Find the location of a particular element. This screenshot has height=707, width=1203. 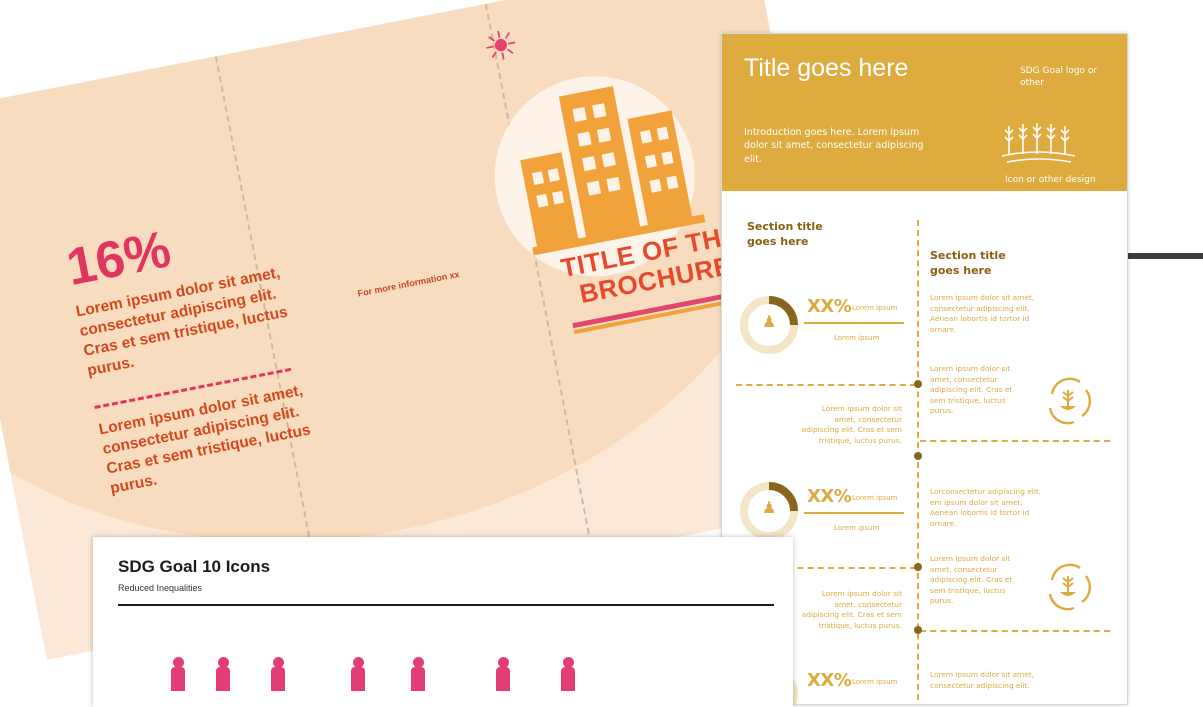

sdg-logo-placeholder: SDG Goal logo or other is located at coordinates (1059, 77).